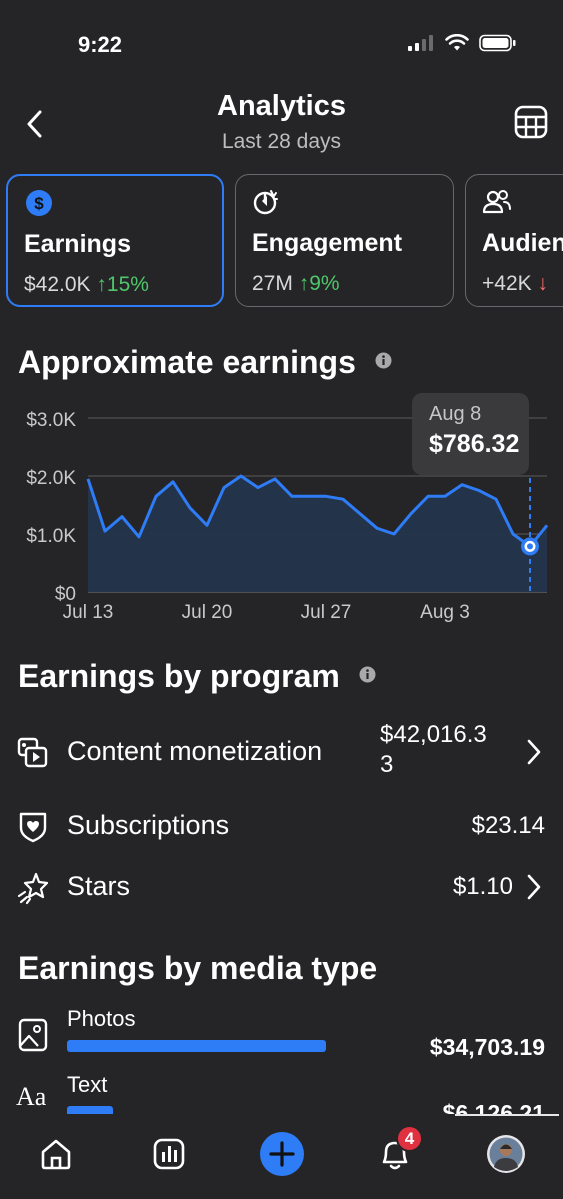 This screenshot has width=563, height=1199. What do you see at coordinates (497, 43) in the screenshot?
I see `battery-icon` at bounding box center [497, 43].